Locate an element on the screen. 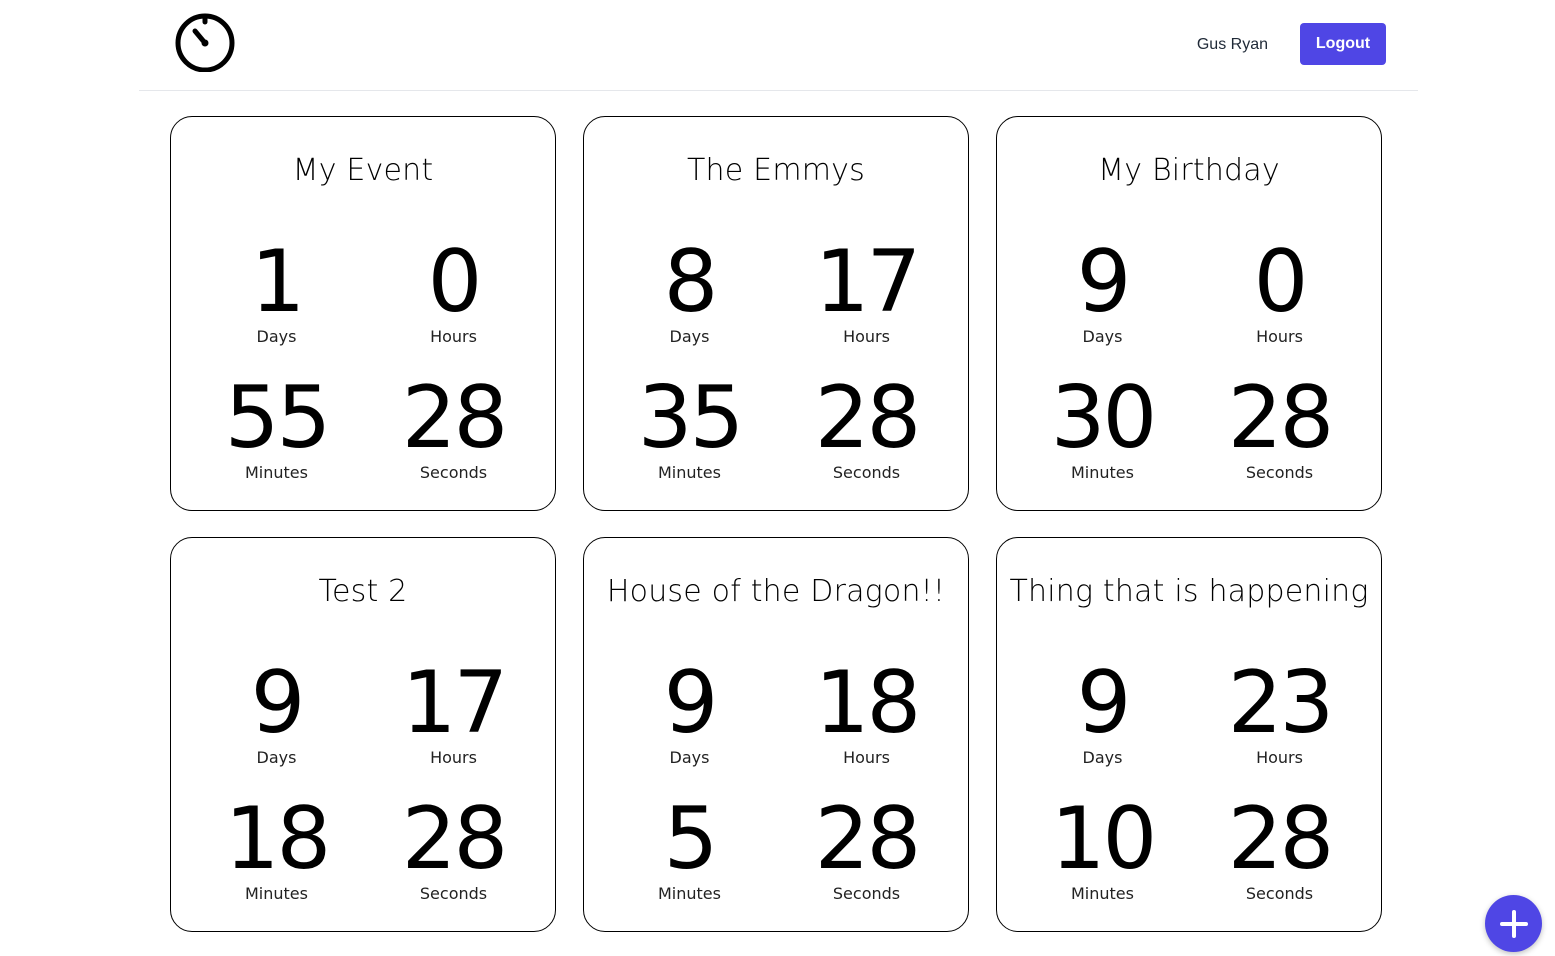  card-title: Test 2 is located at coordinates (363, 591).